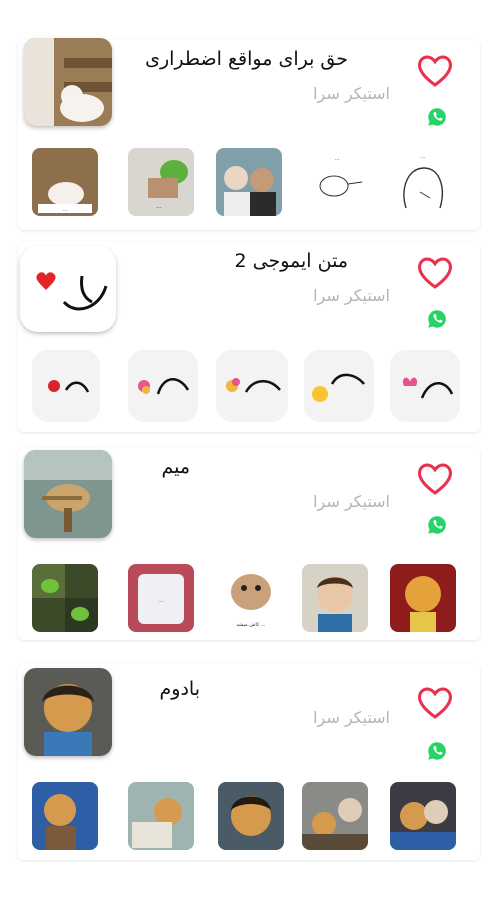  I want to click on calligraphy-heart, so click(68, 289).